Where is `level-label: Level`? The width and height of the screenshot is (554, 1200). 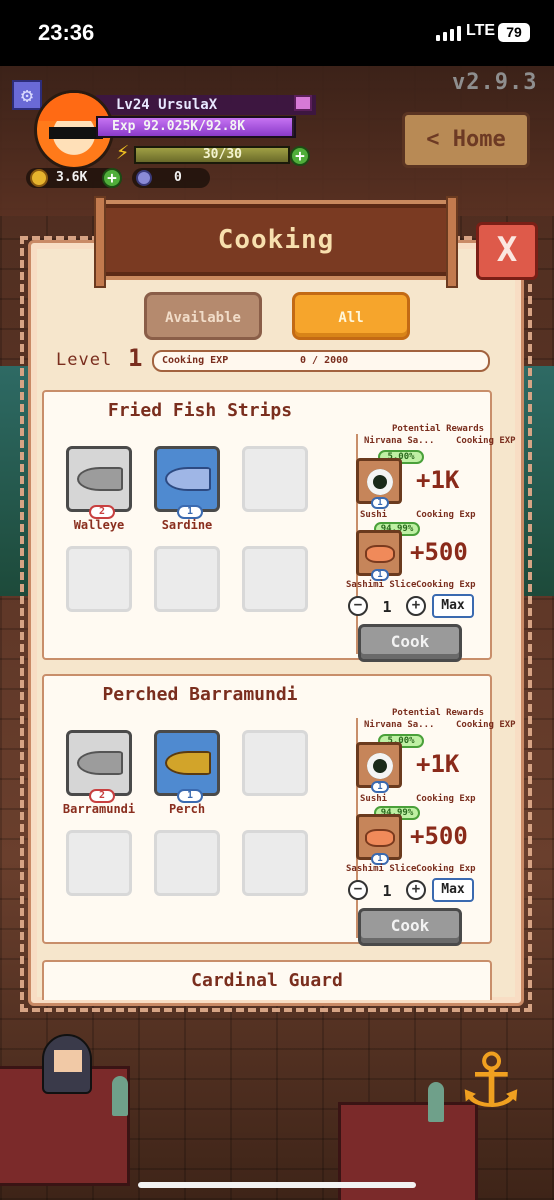 level-label: Level is located at coordinates (84, 360).